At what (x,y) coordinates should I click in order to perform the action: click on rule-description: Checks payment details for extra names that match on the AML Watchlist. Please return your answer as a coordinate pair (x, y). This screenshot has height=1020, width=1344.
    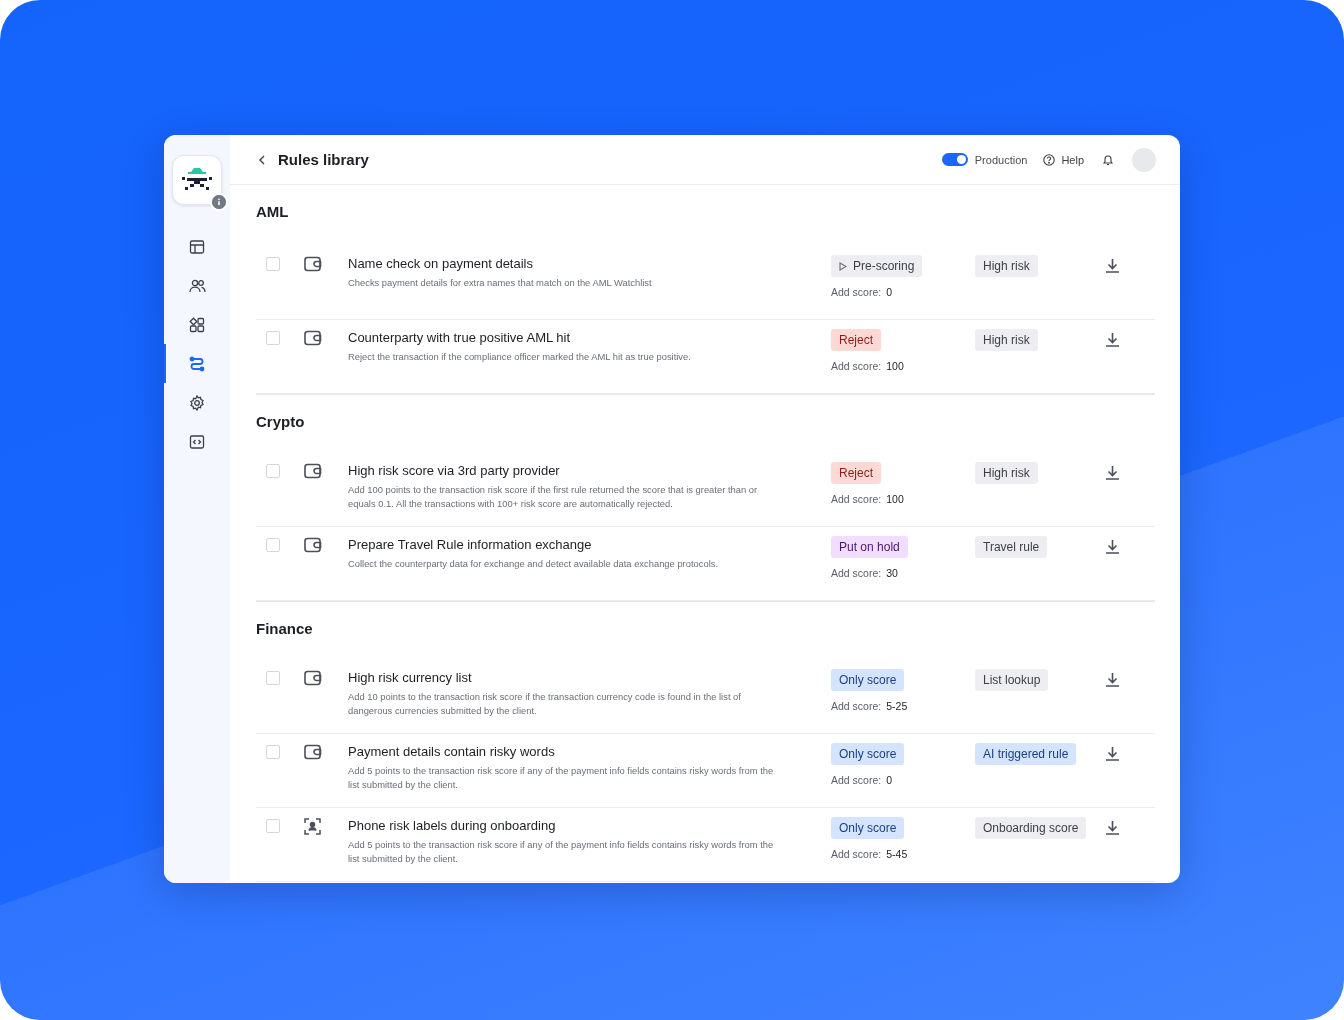
    Looking at the image, I should click on (500, 283).